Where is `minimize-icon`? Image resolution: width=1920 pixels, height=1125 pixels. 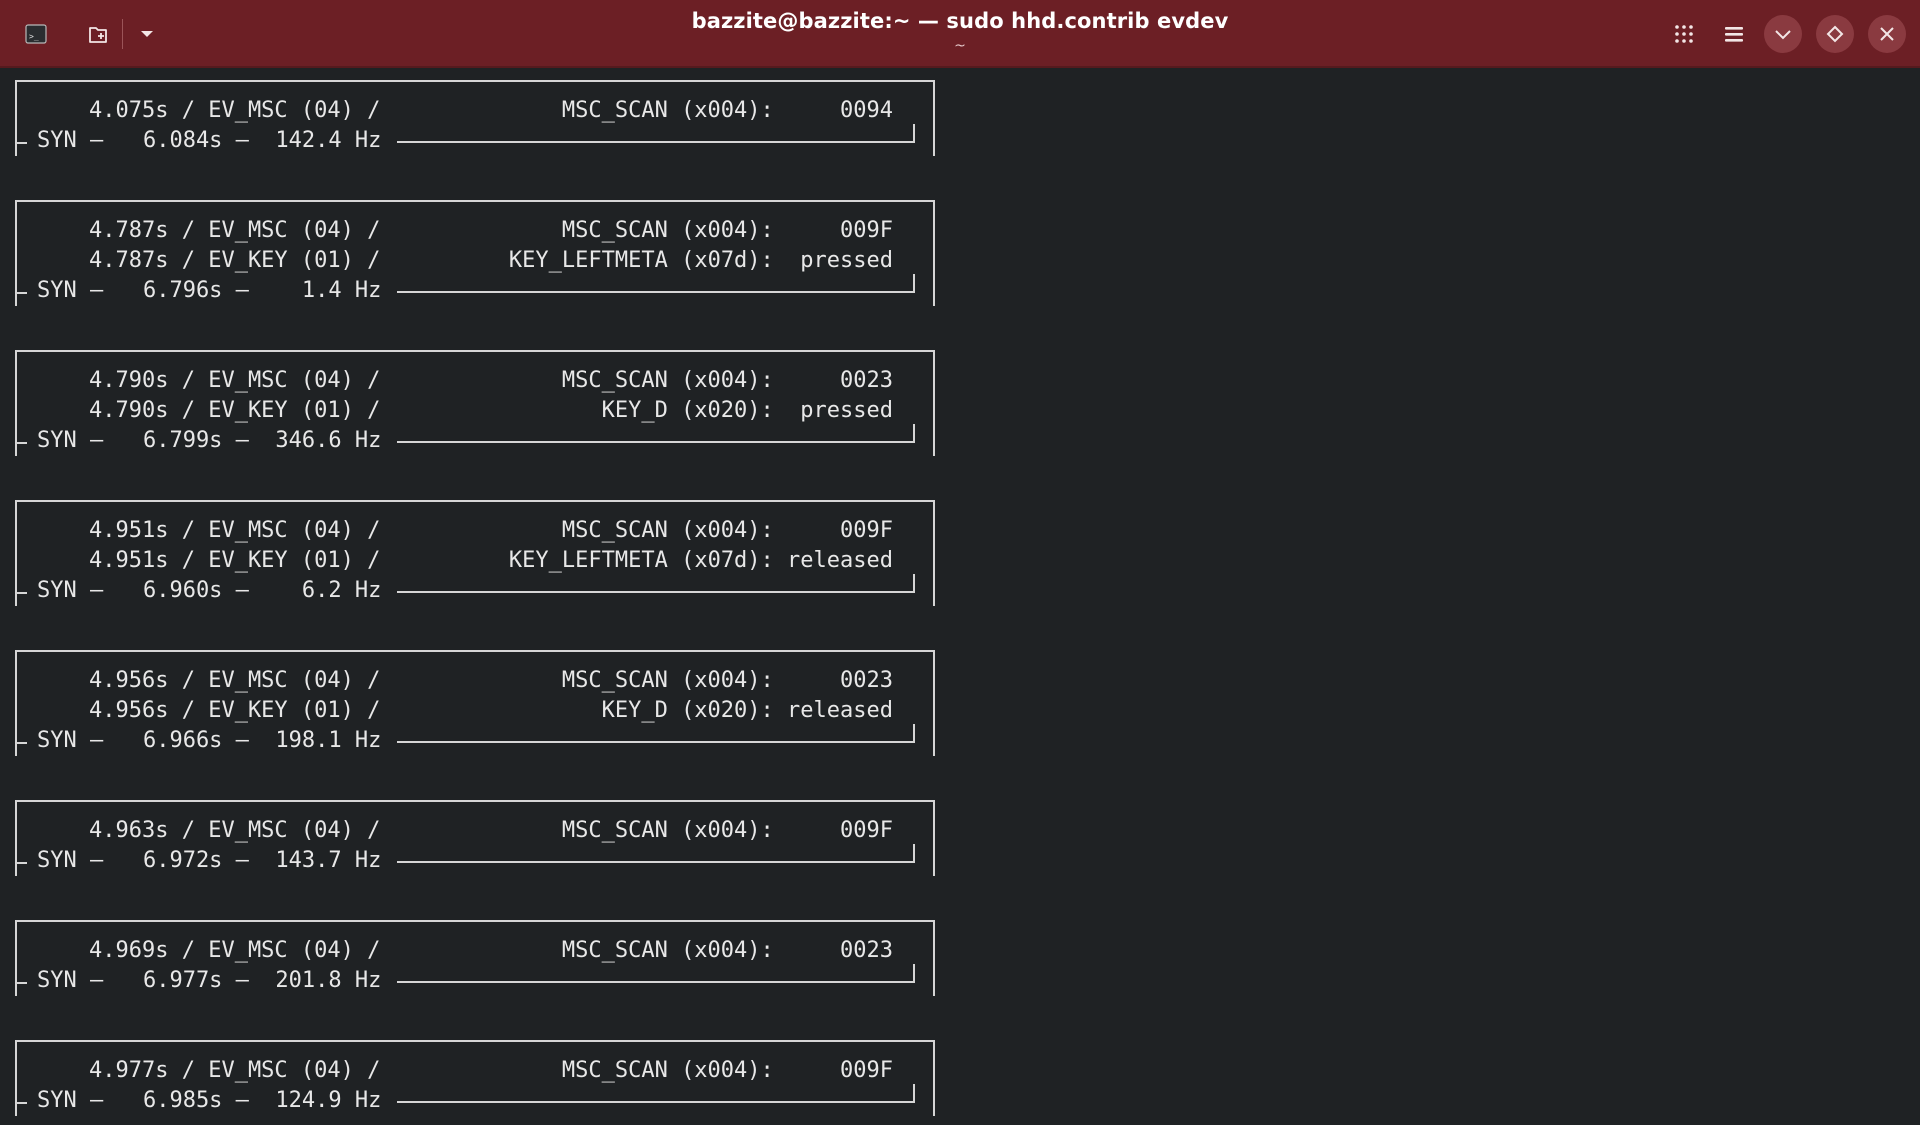
minimize-icon is located at coordinates (1783, 35).